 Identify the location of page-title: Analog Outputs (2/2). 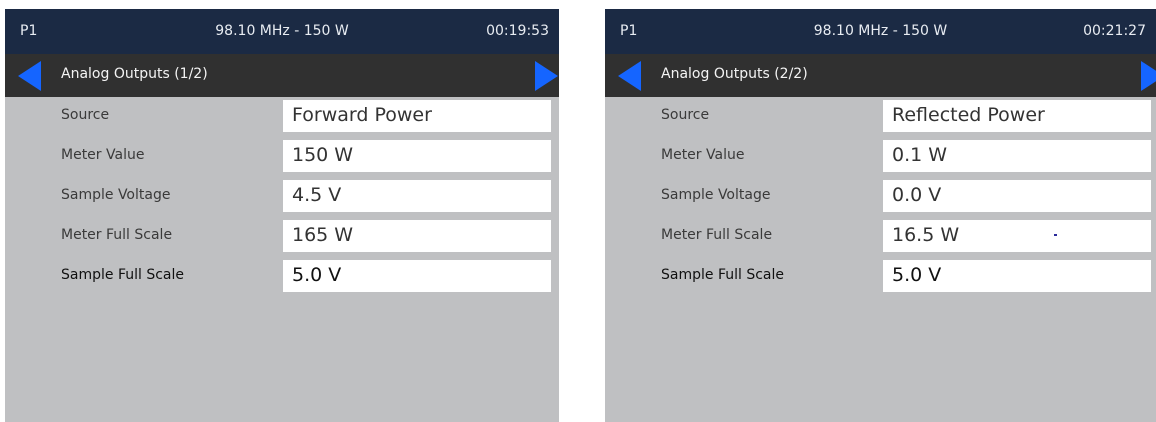
(734, 74).